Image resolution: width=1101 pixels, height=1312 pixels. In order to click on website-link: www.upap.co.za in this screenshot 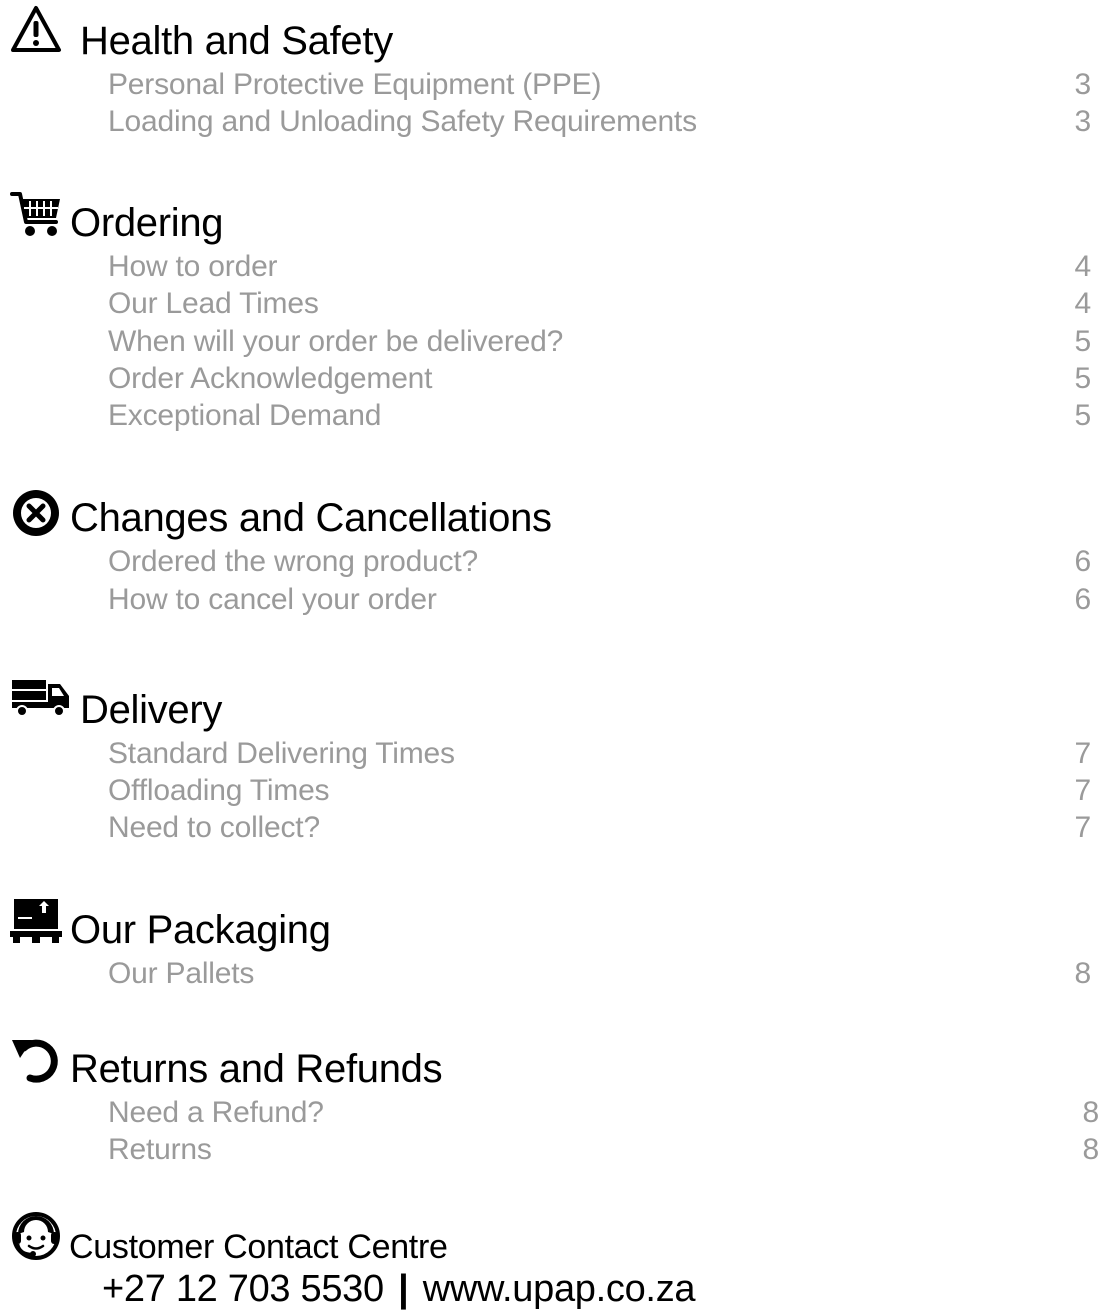, I will do `click(559, 1289)`.